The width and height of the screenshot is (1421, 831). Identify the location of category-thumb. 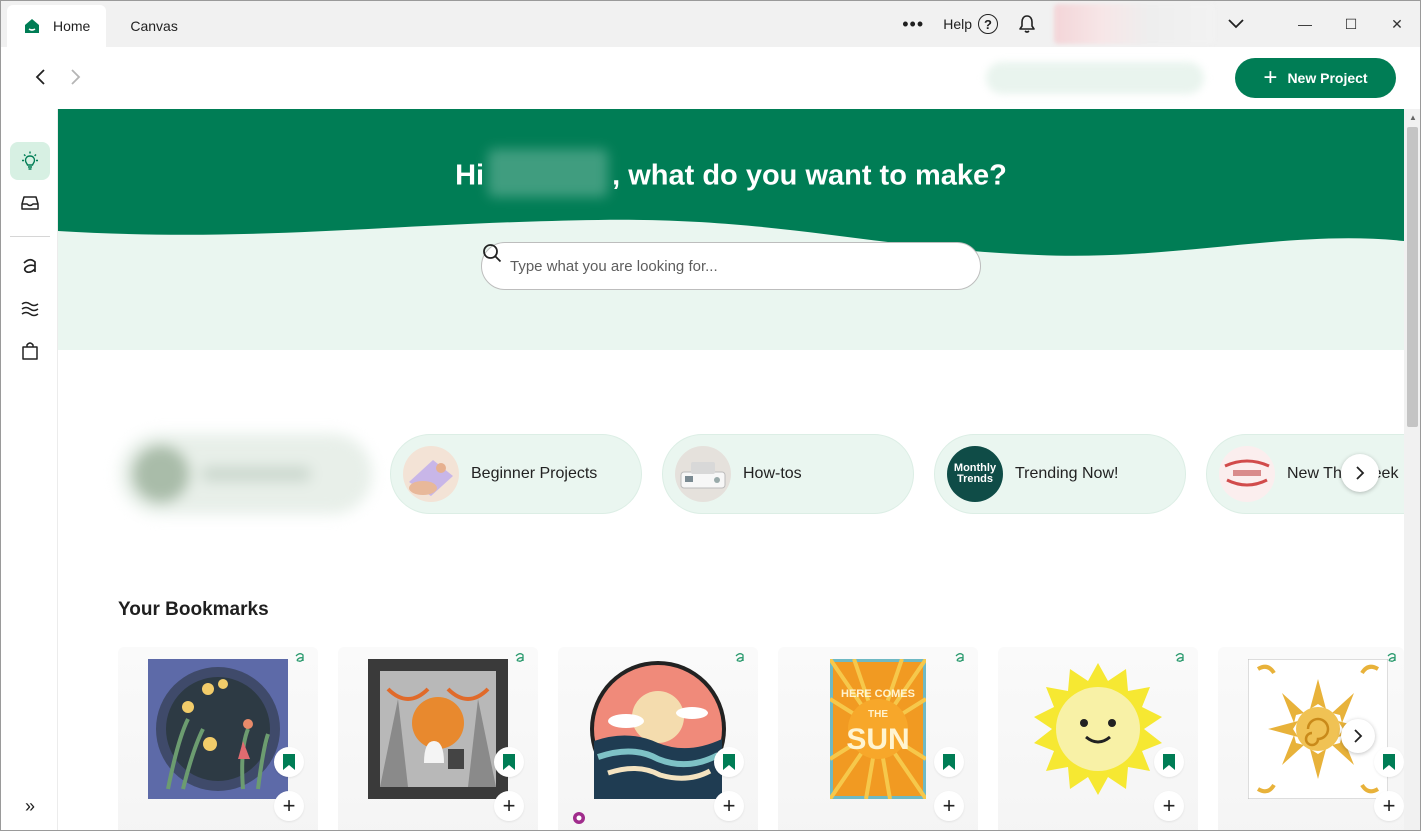
(161, 474).